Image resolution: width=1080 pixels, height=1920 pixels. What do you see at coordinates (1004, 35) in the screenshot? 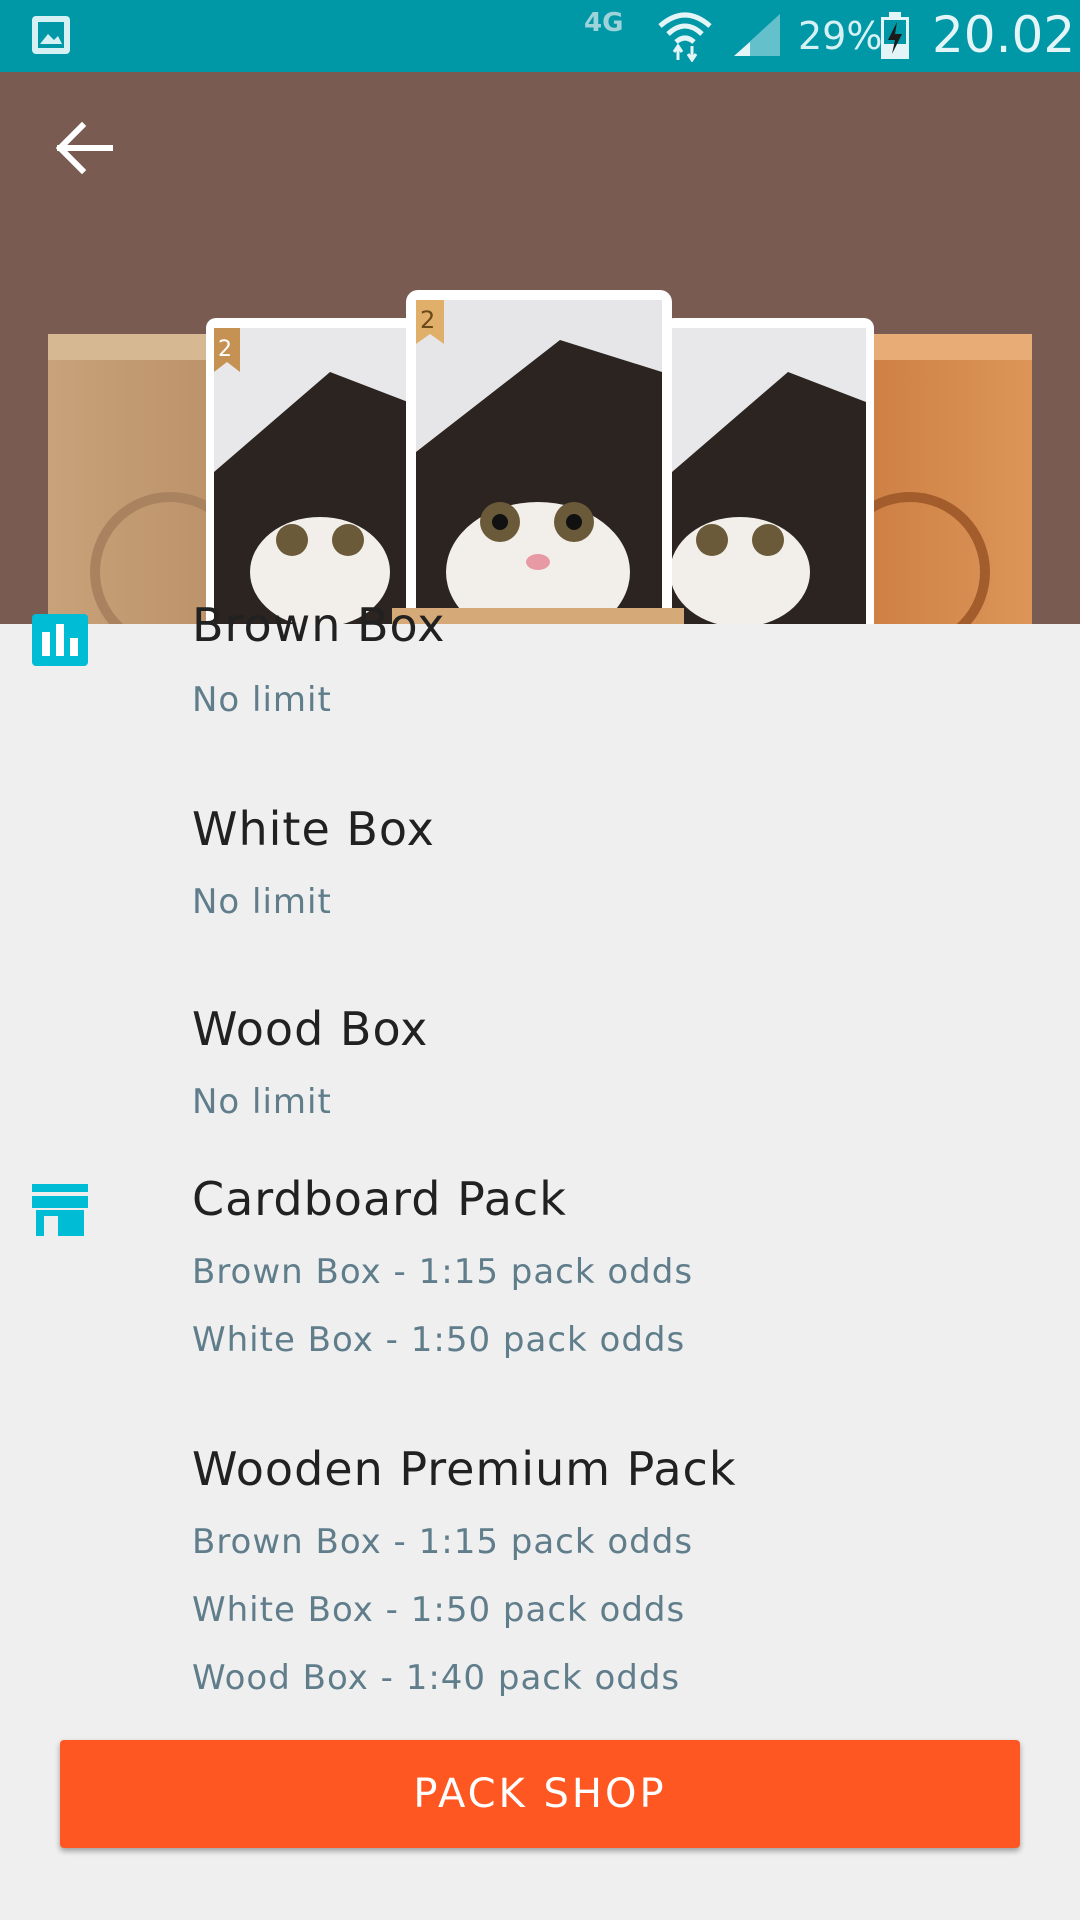
I see `clock-time: 20.02` at bounding box center [1004, 35].